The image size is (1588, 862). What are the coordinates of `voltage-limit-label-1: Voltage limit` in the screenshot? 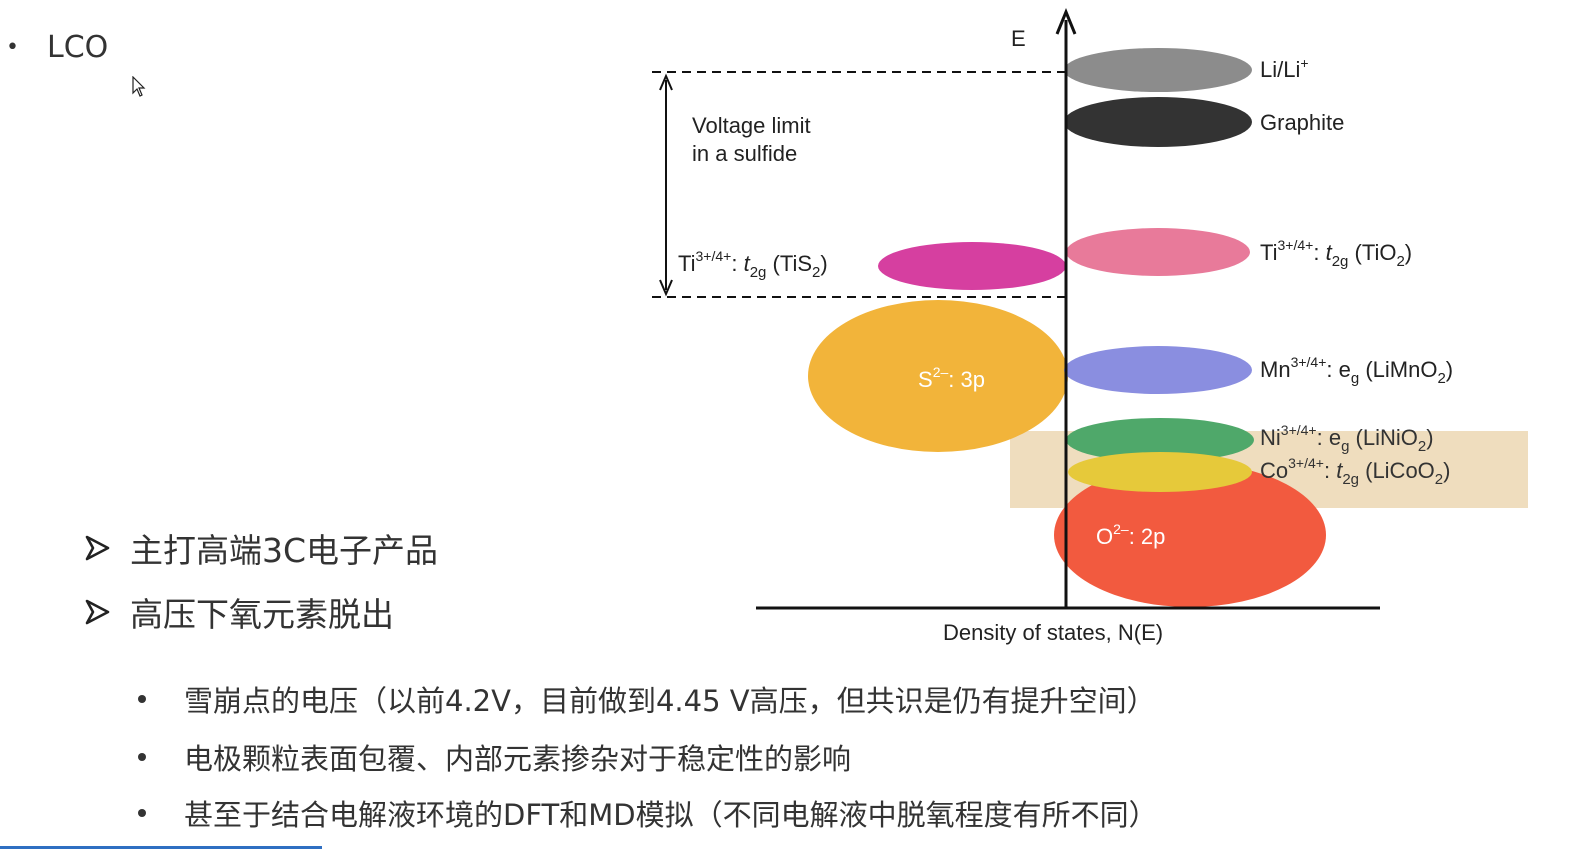 It's located at (751, 125).